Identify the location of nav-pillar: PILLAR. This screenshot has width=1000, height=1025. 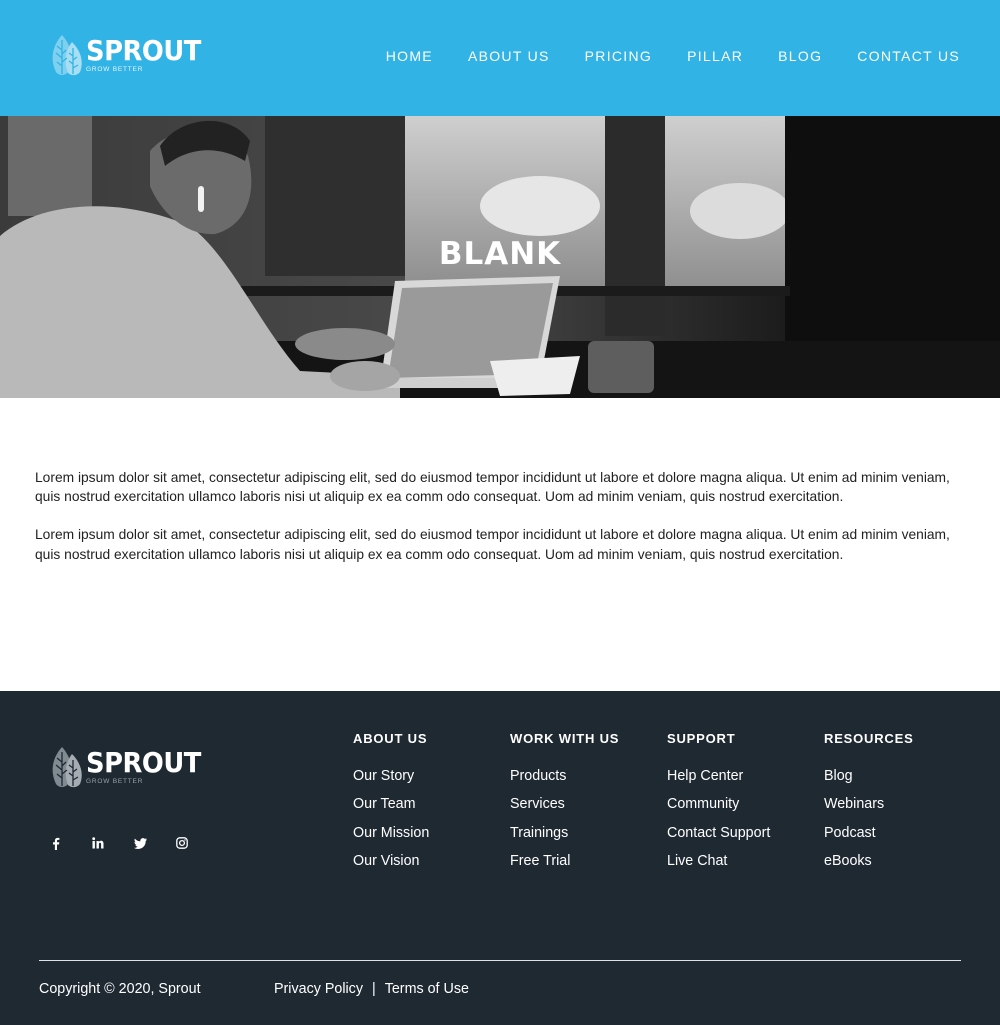
(715, 56).